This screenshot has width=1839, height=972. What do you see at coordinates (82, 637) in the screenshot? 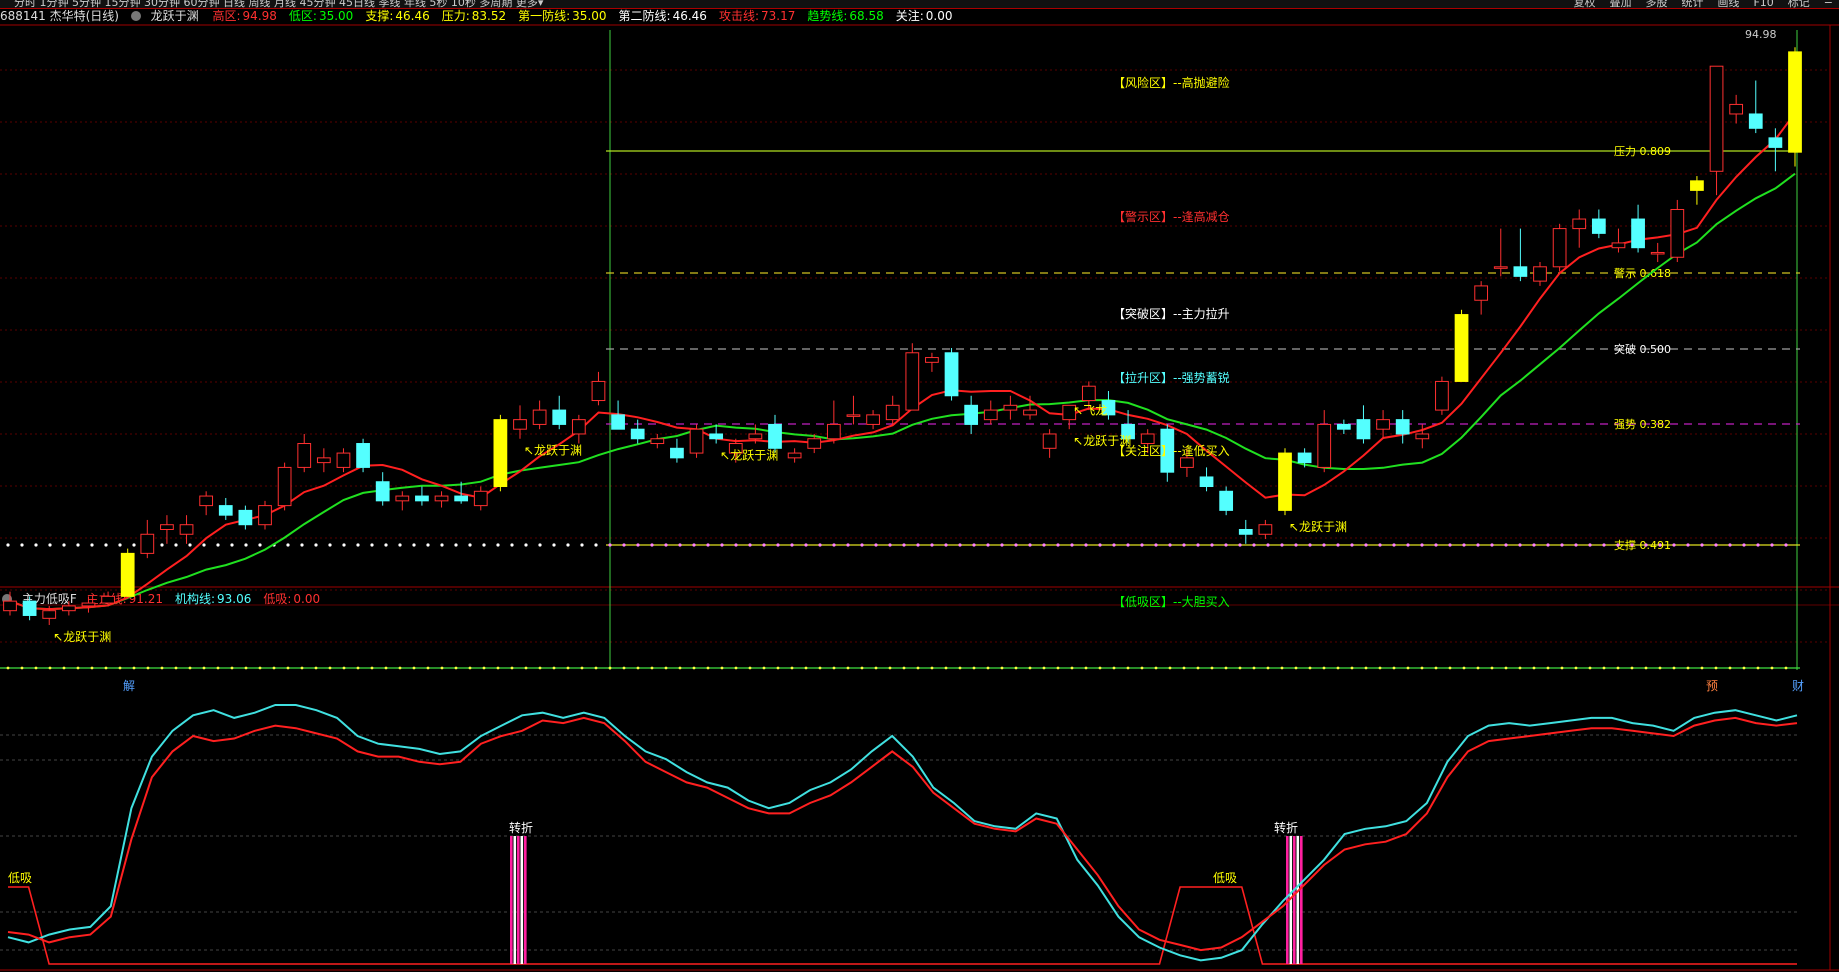
I see `signal-label: ↖龙跃于渊` at bounding box center [82, 637].